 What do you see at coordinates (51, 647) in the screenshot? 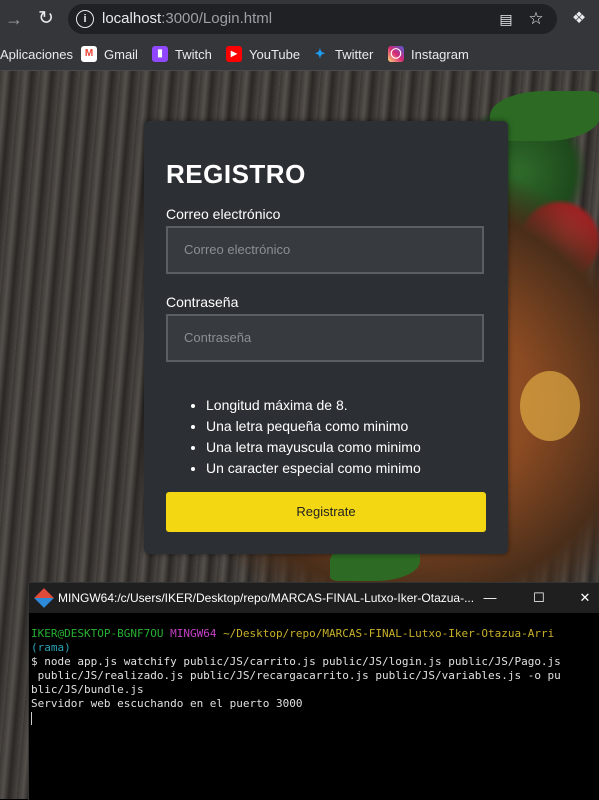
I see `prompt-branch: (rama)` at bounding box center [51, 647].